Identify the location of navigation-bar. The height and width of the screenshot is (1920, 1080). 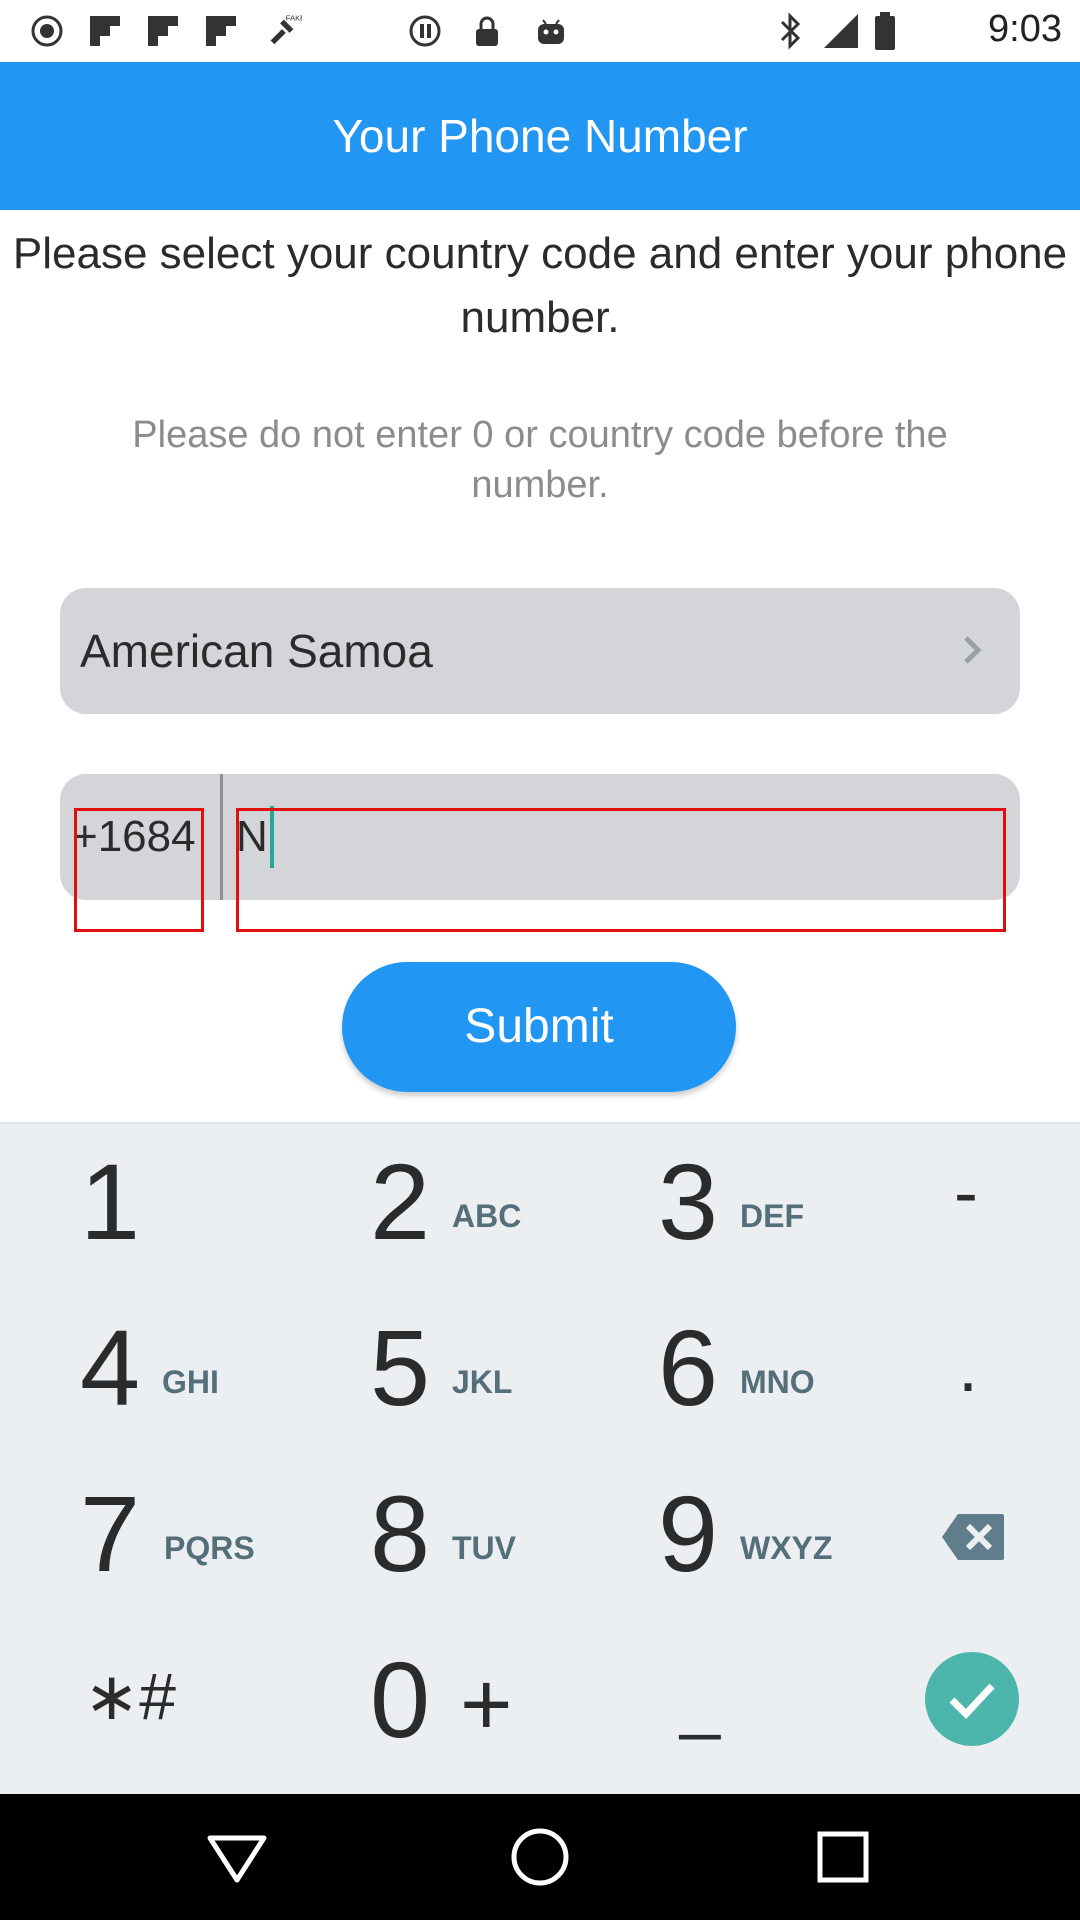
(540, 1857).